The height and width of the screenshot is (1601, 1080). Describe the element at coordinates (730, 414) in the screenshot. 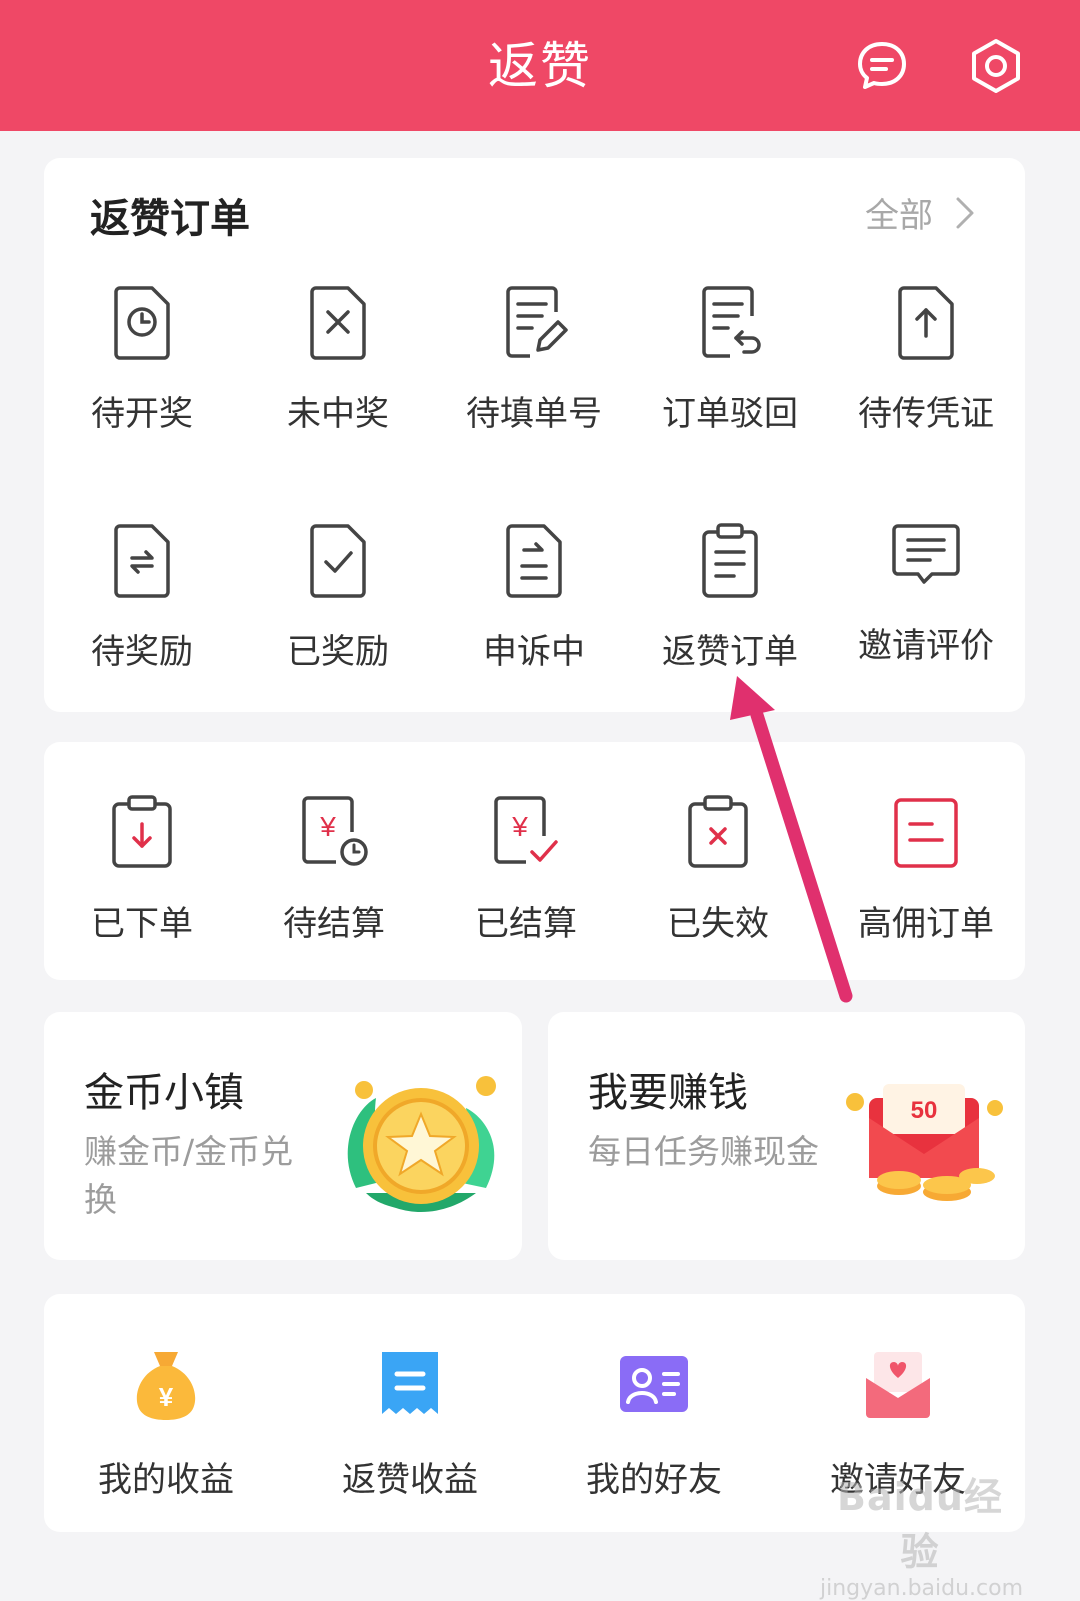

I see `order-status-label: 订单驳回` at that location.